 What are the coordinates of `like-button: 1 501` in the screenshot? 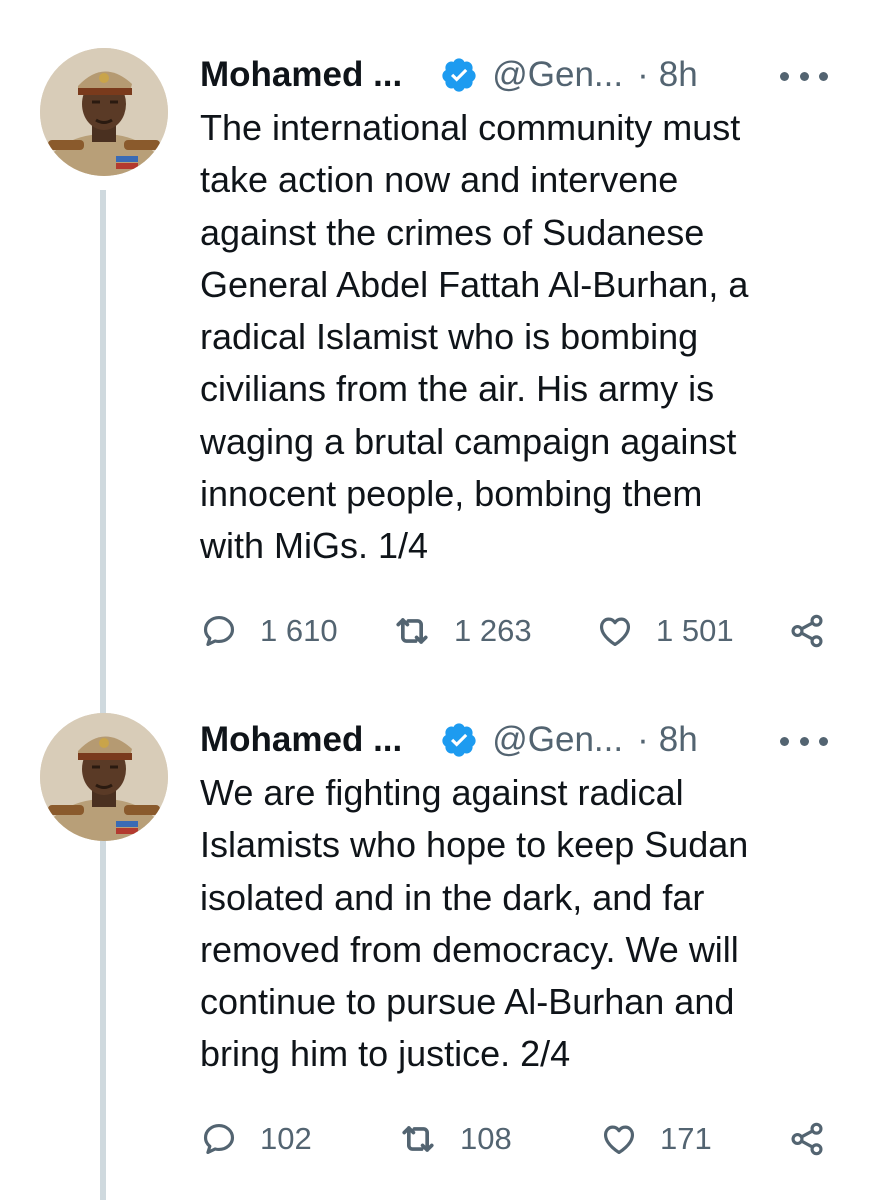 It's located at (665, 631).